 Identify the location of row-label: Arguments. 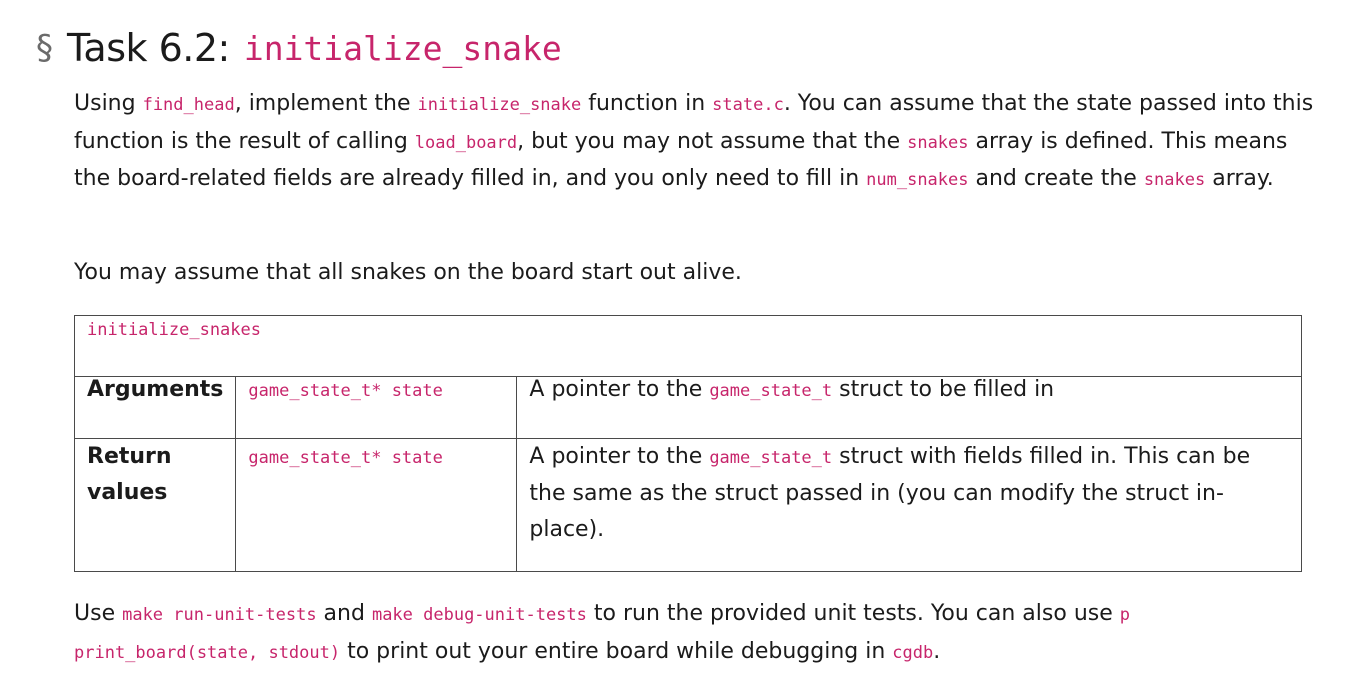
(155, 389).